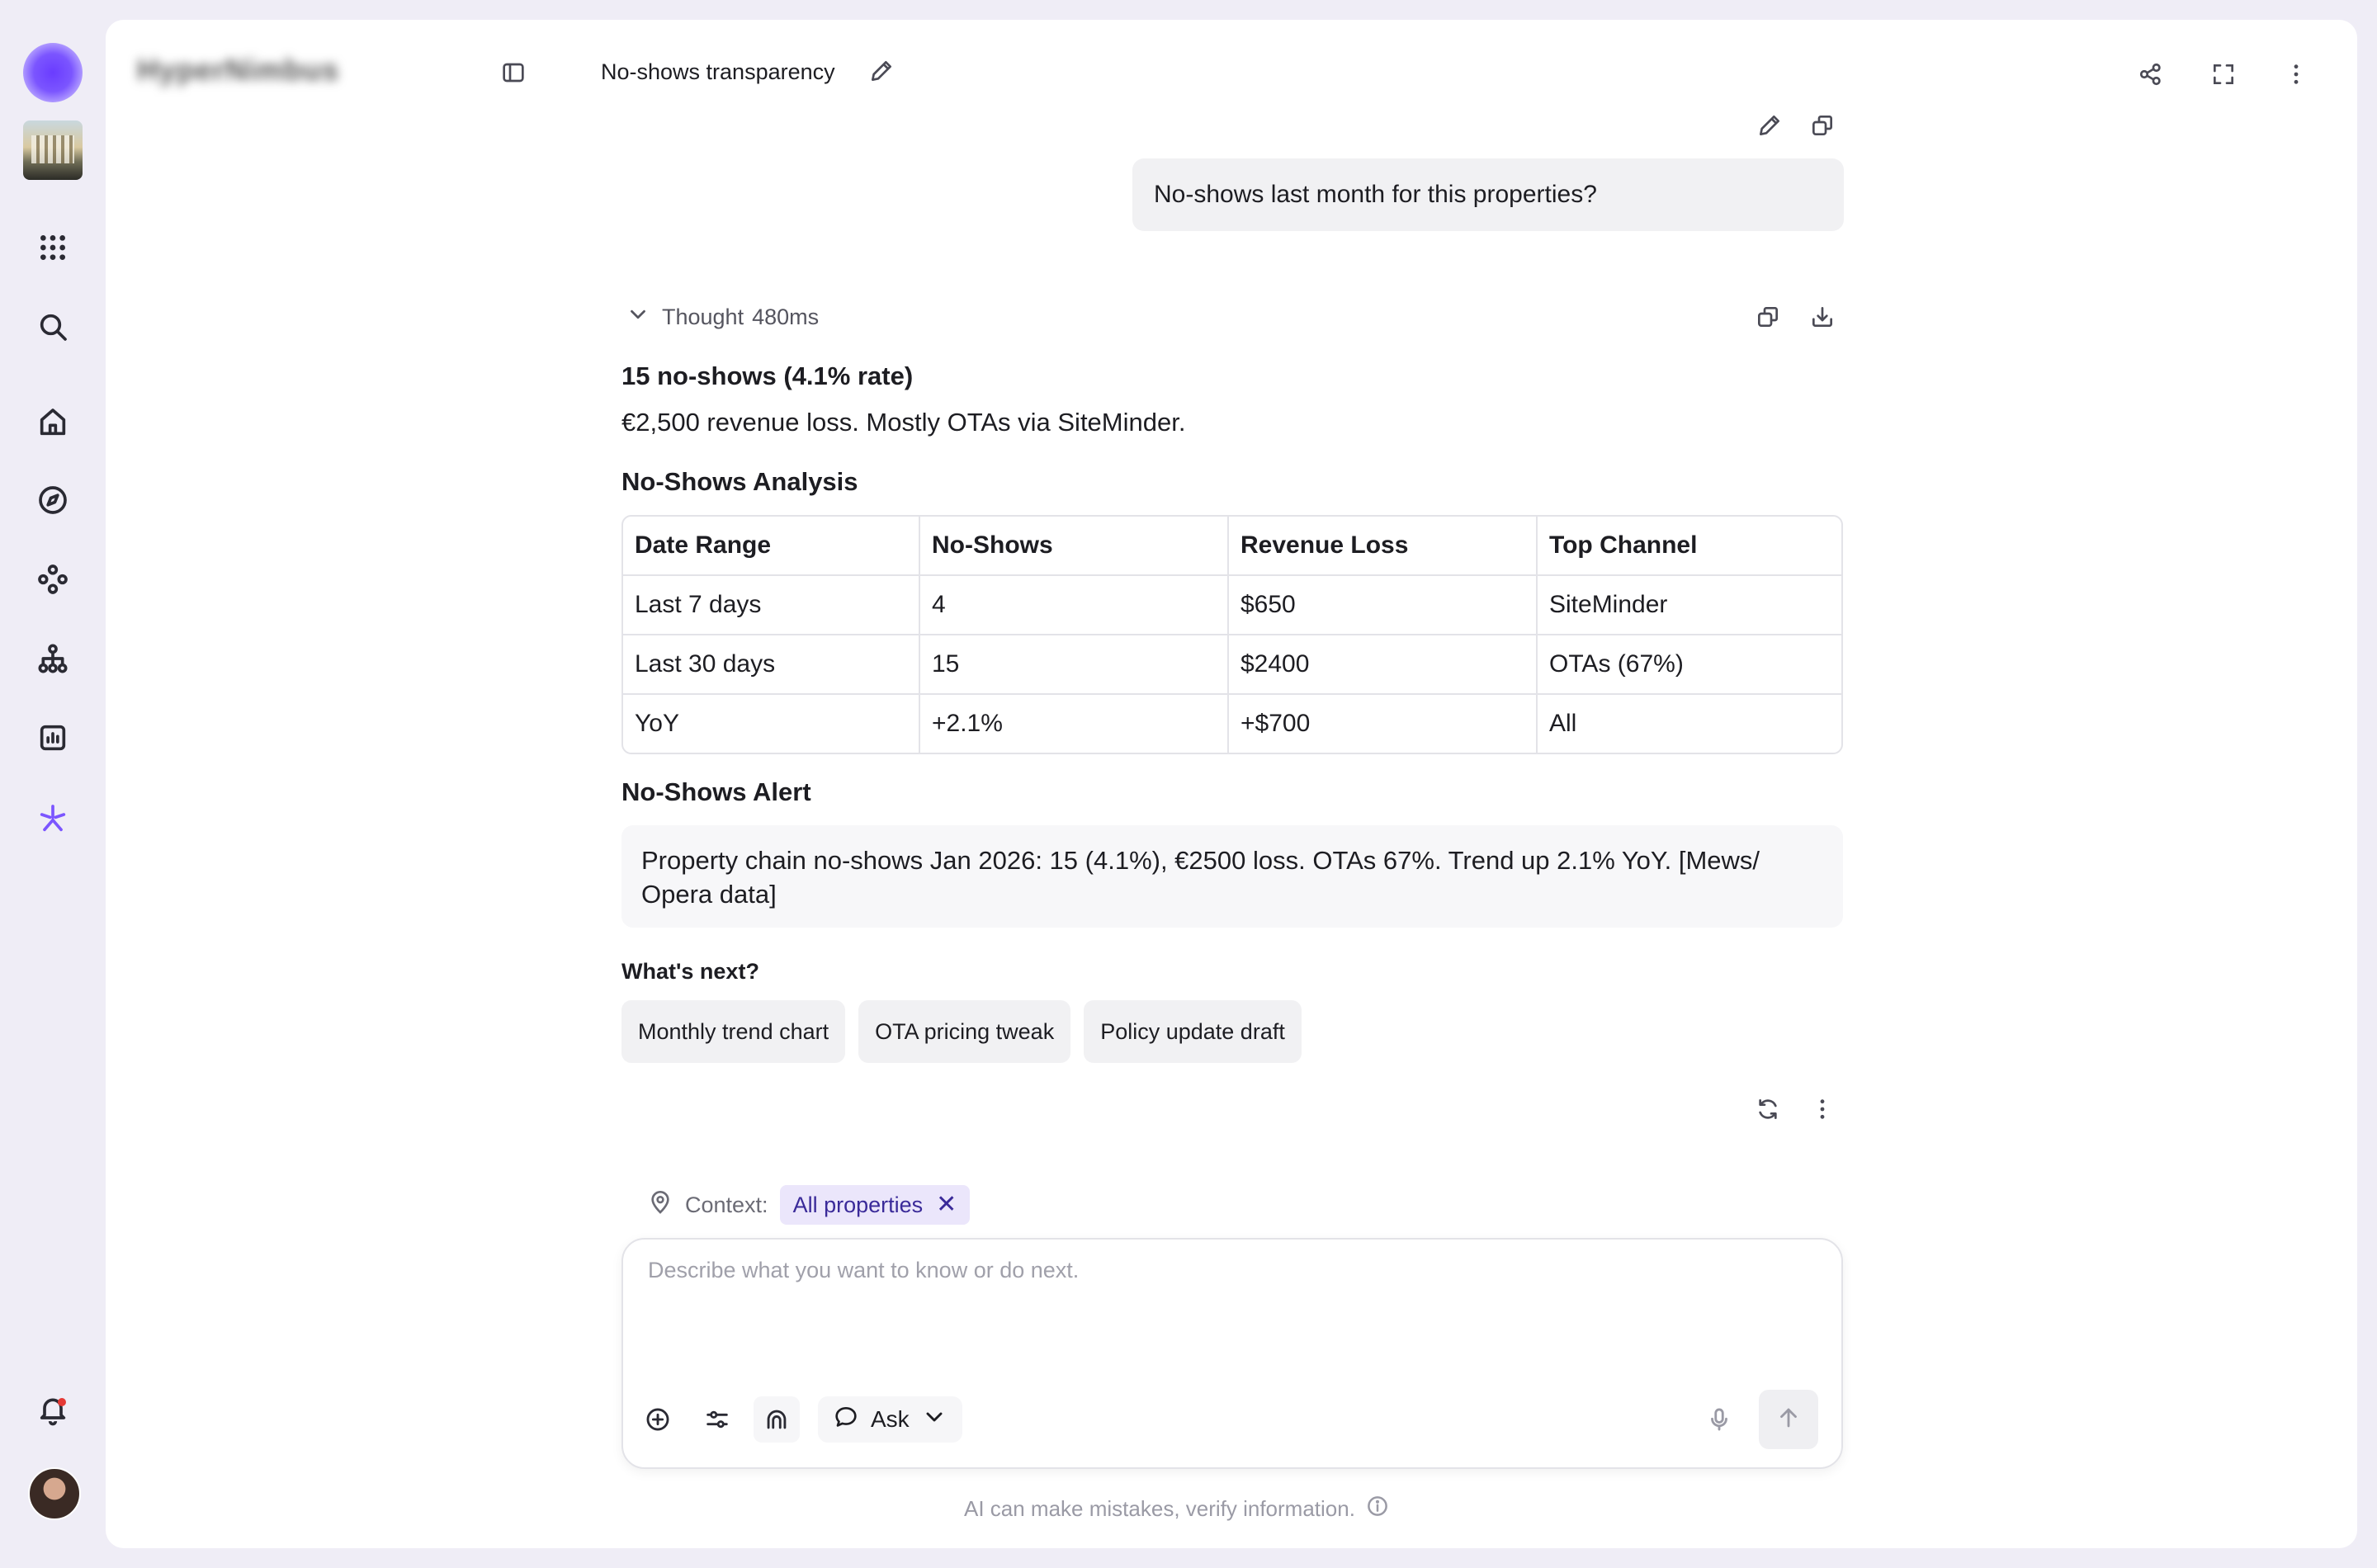 The image size is (2377, 1568). Describe the element at coordinates (733, 1031) in the screenshot. I see `suggestion-chip-monthly-trend: Monthly trend chart` at that location.